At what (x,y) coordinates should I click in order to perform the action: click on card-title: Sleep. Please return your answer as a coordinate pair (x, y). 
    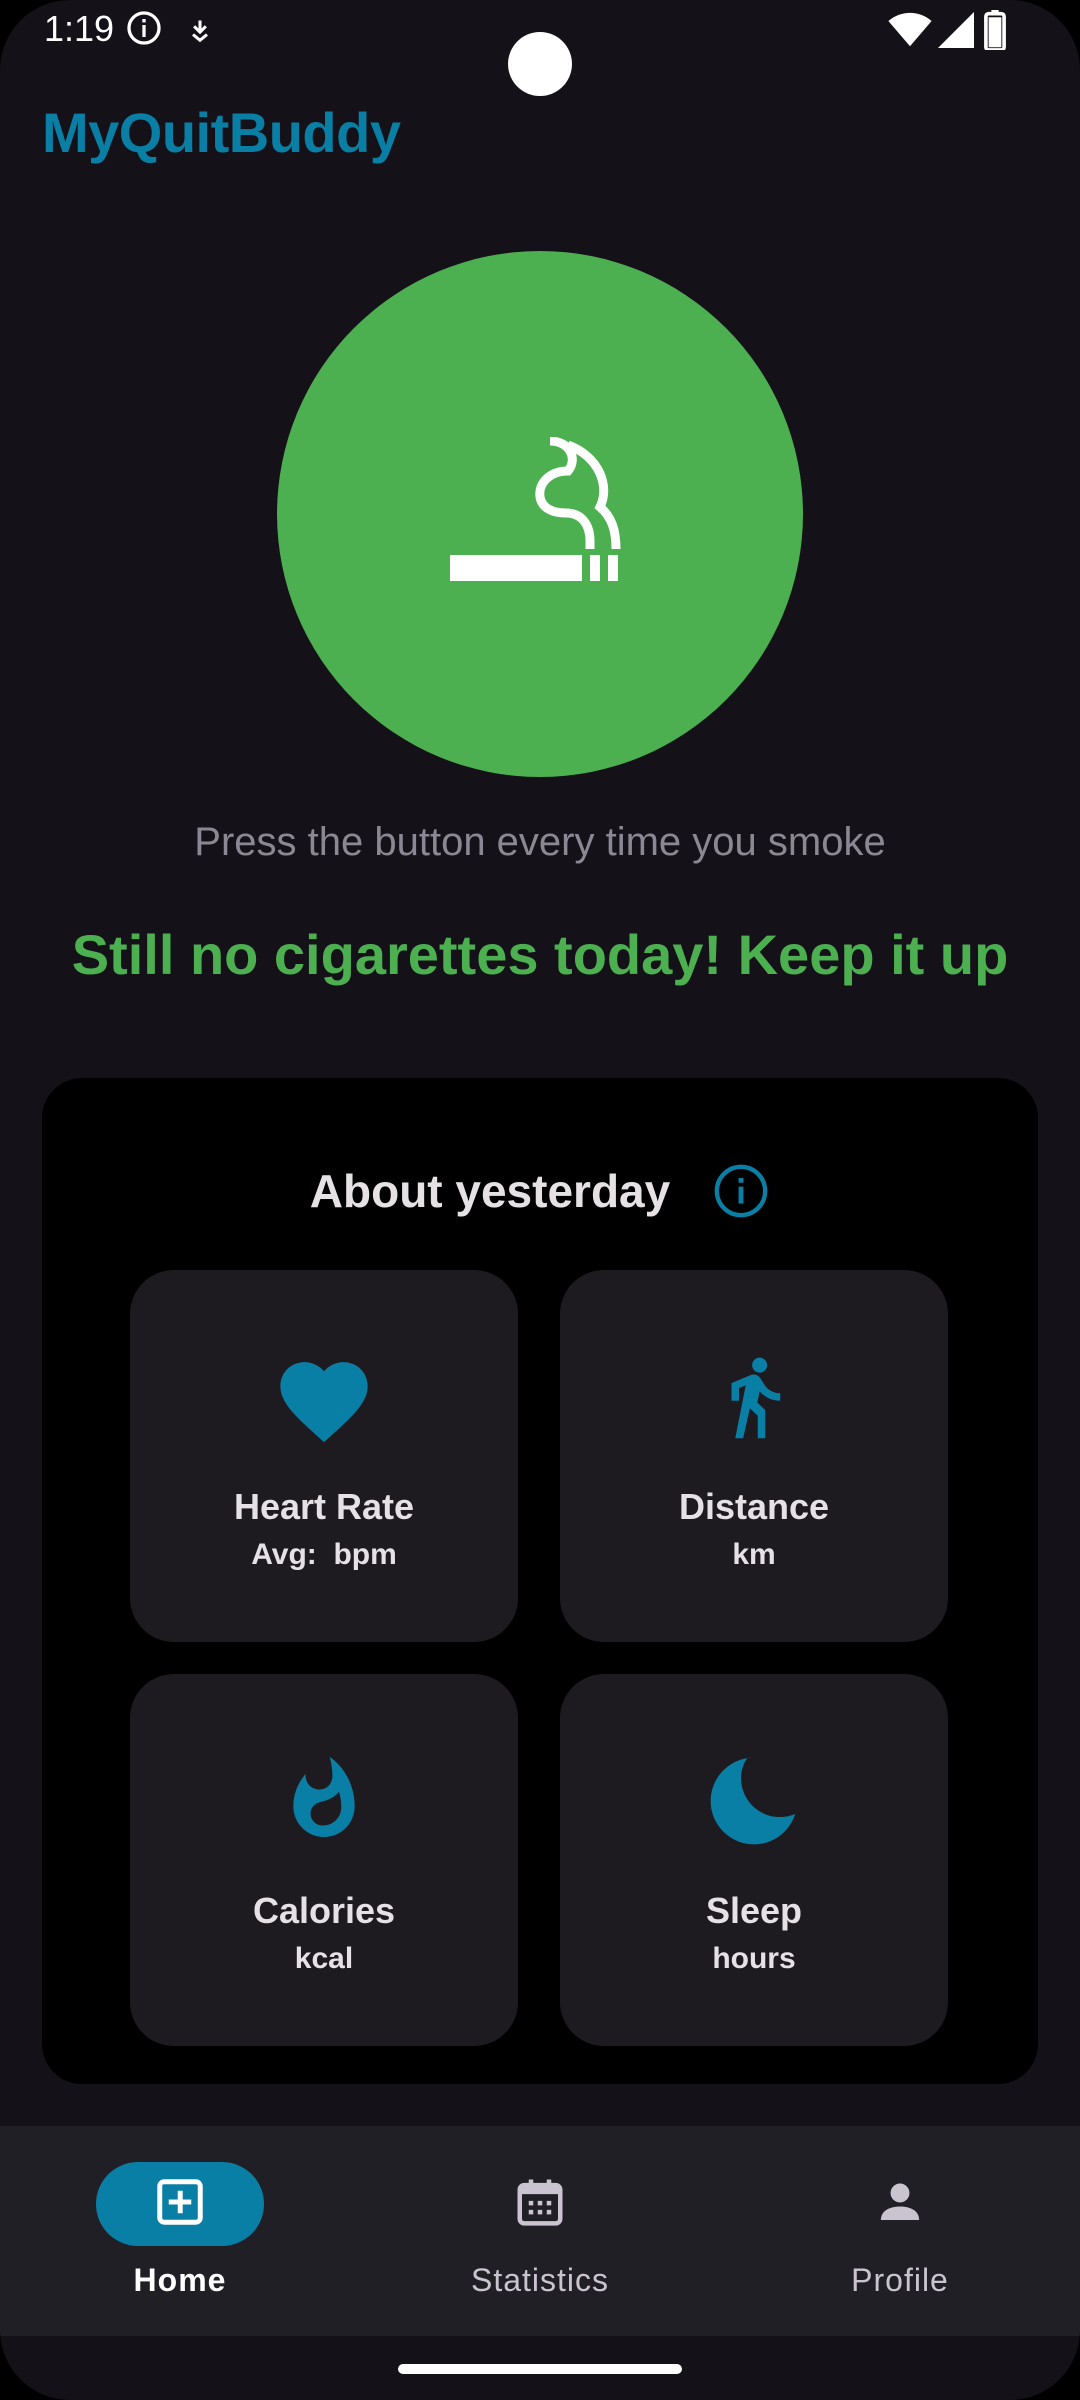
    Looking at the image, I should click on (754, 1910).